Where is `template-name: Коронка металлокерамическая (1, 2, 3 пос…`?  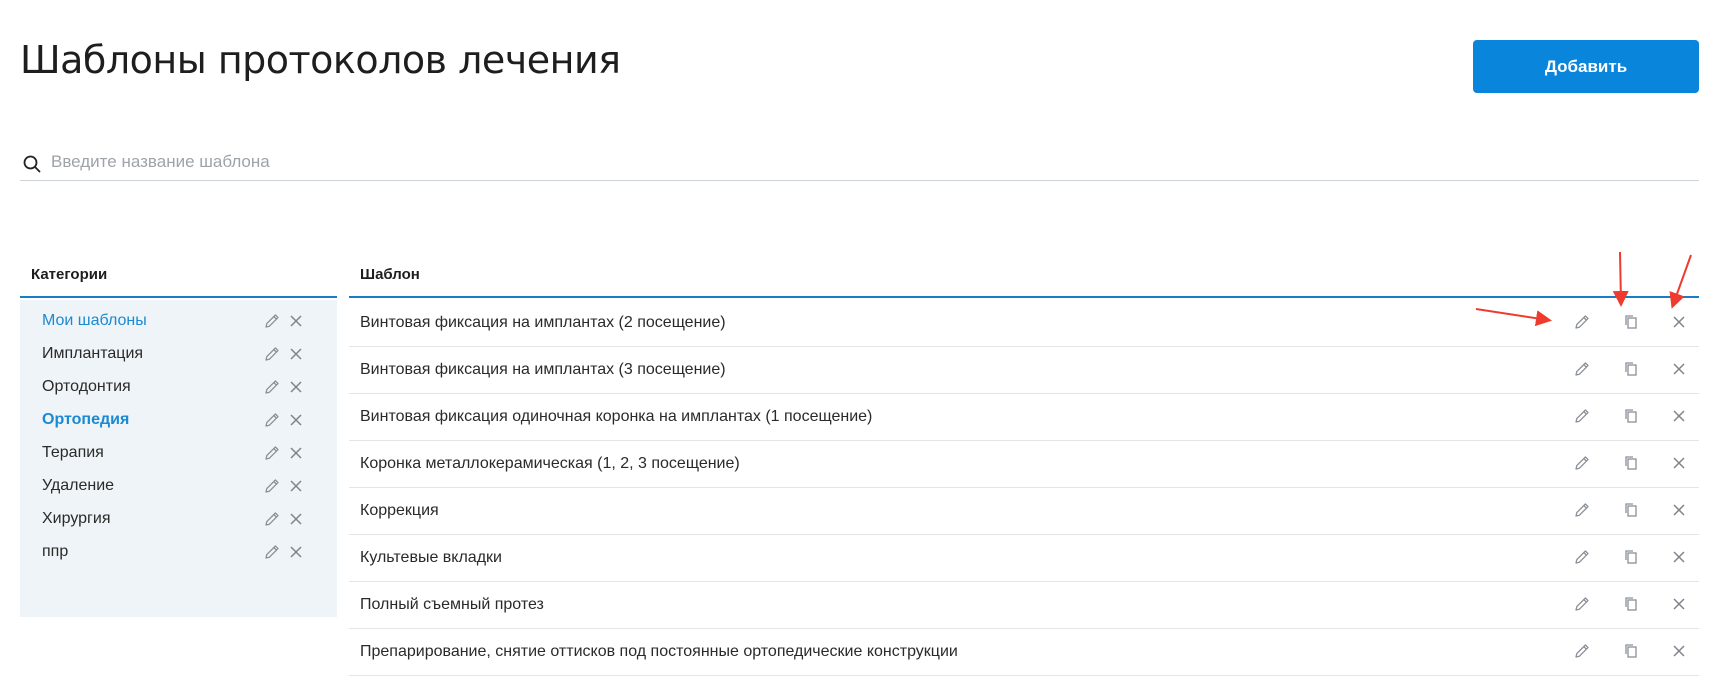 template-name: Коронка металлокерамическая (1, 2, 3 пос… is located at coordinates (550, 464).